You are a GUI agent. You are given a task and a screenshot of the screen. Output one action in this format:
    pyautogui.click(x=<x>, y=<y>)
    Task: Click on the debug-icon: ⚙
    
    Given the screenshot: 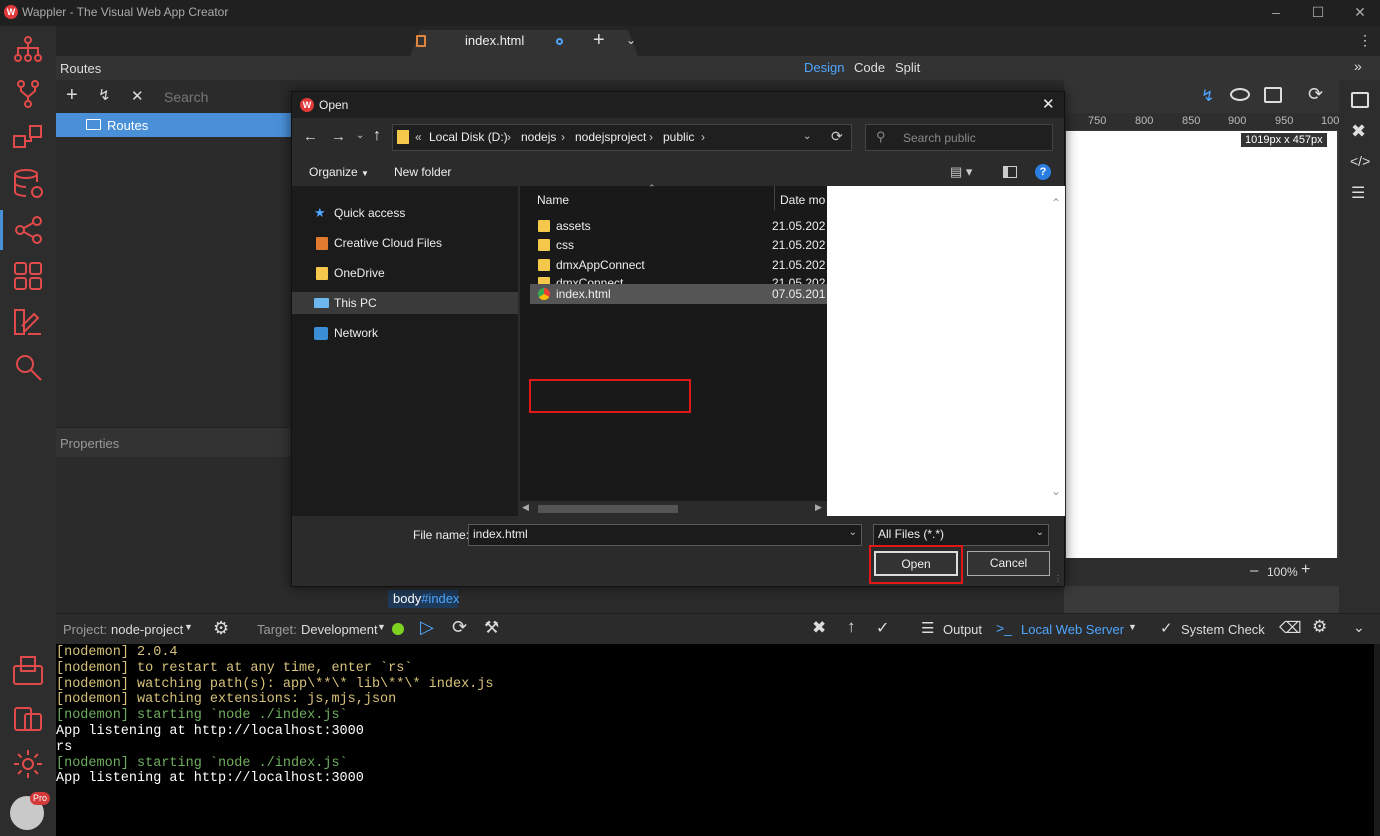 What is the action you would take?
    pyautogui.click(x=1319, y=627)
    